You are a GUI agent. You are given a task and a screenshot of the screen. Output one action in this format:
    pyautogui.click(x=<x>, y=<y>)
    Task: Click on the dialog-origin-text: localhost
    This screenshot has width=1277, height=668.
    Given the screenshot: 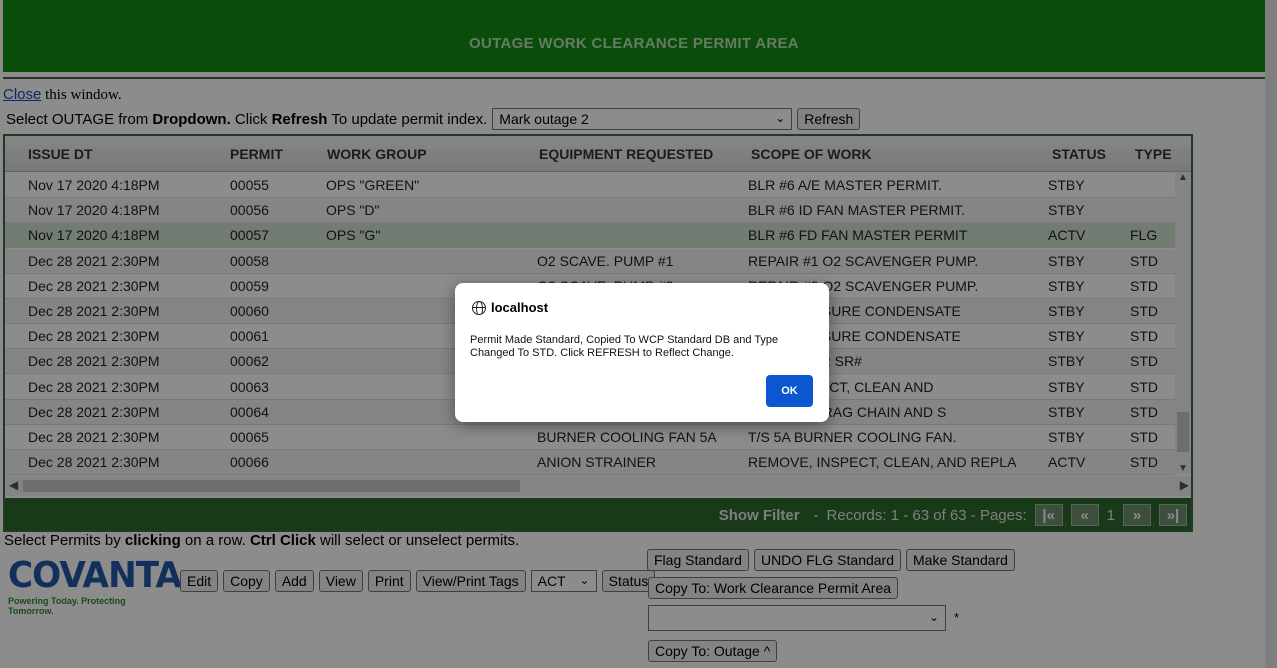 What is the action you would take?
    pyautogui.click(x=520, y=307)
    